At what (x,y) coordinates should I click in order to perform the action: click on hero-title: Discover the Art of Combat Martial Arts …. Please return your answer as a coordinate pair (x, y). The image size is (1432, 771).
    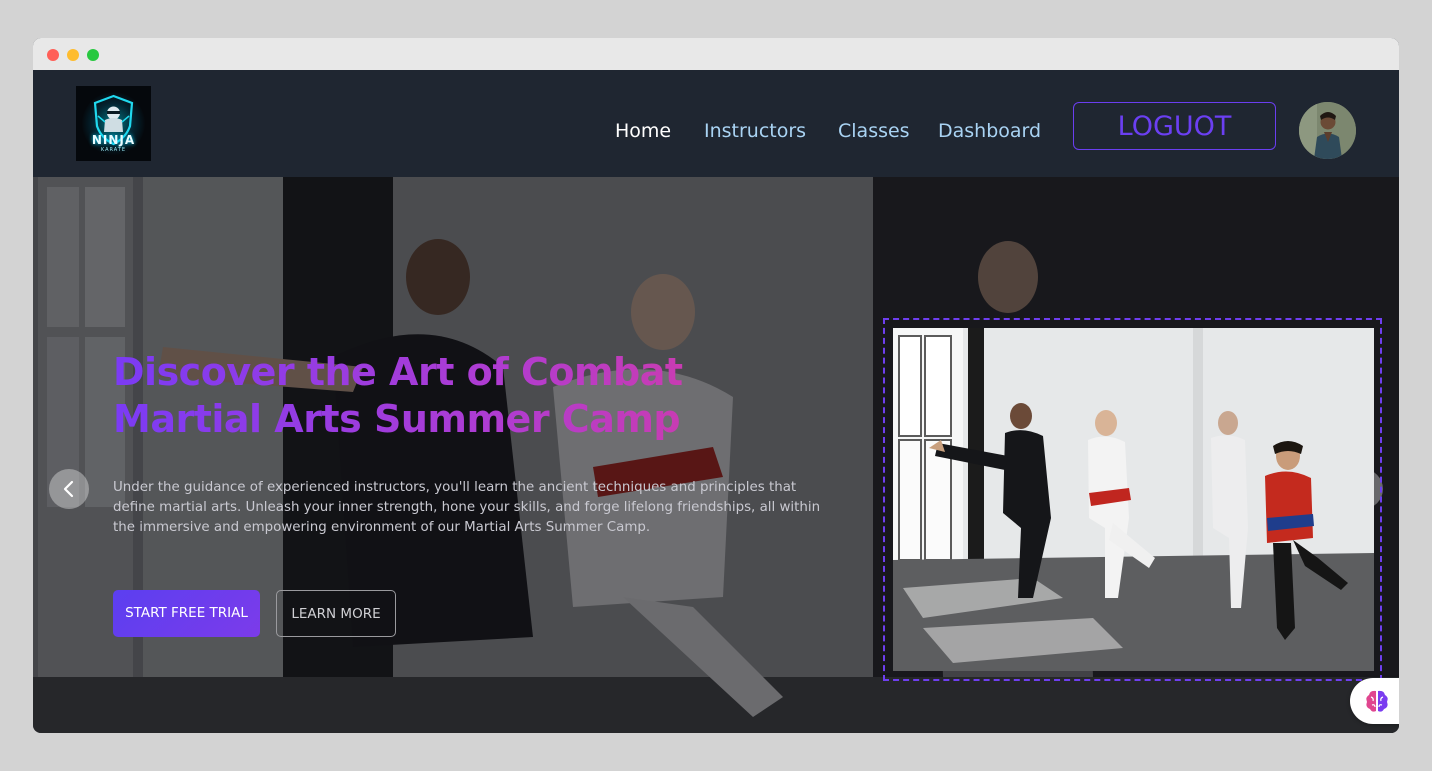
    Looking at the image, I should click on (463, 396).